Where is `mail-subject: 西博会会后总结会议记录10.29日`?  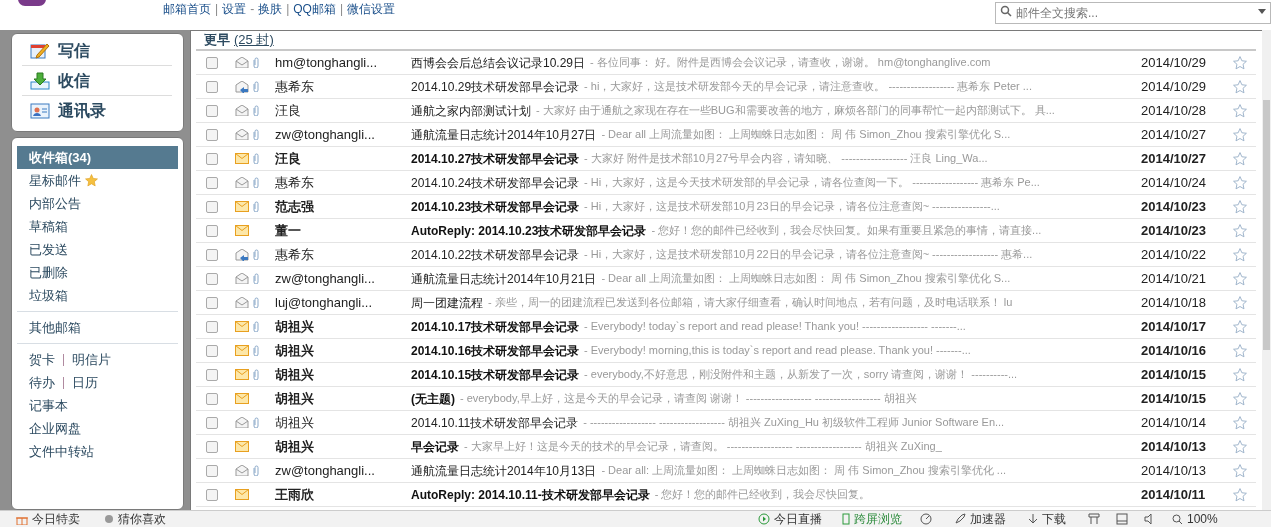 mail-subject: 西博会会后总结会议记录10.29日 is located at coordinates (498, 62).